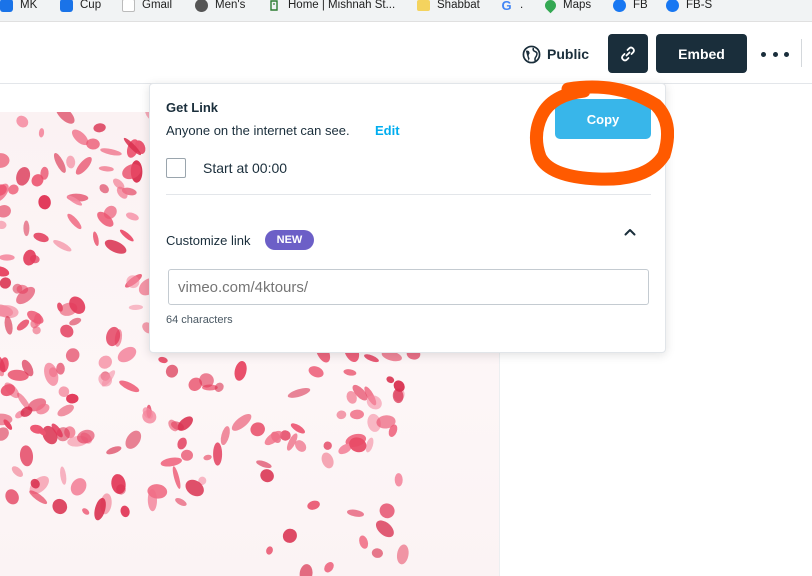 The height and width of the screenshot is (576, 812). I want to click on bookmark-cup: Cup, so click(80, 6).